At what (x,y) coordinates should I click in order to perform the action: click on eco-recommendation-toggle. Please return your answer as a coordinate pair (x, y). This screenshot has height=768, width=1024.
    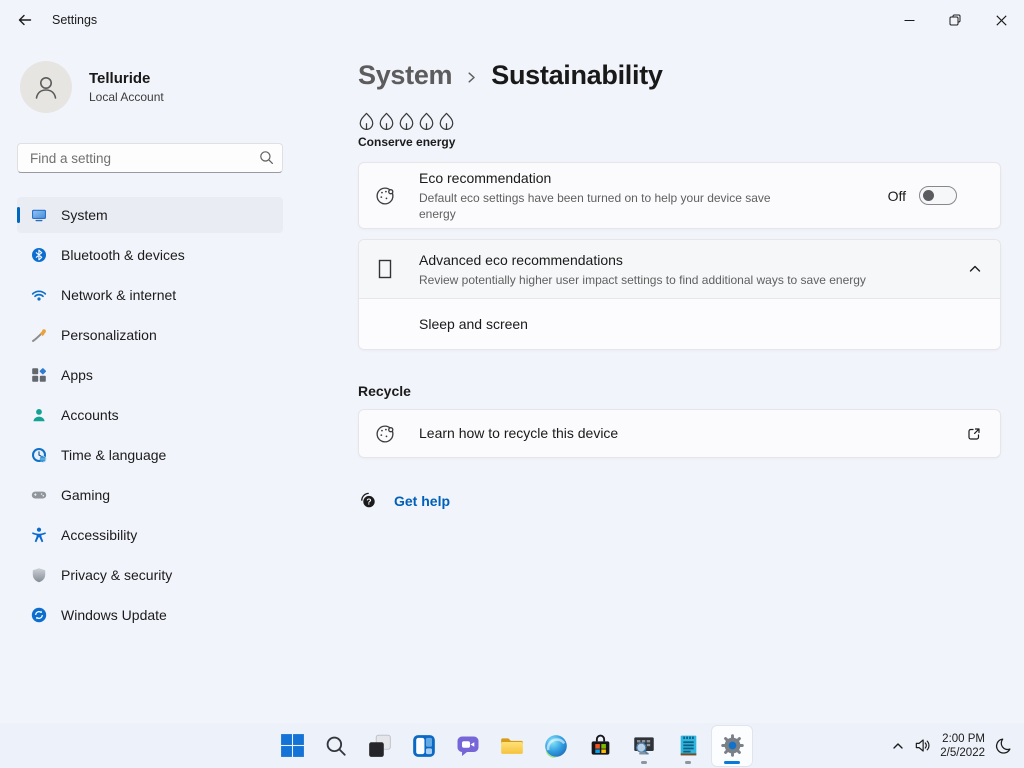
    Looking at the image, I should click on (938, 195).